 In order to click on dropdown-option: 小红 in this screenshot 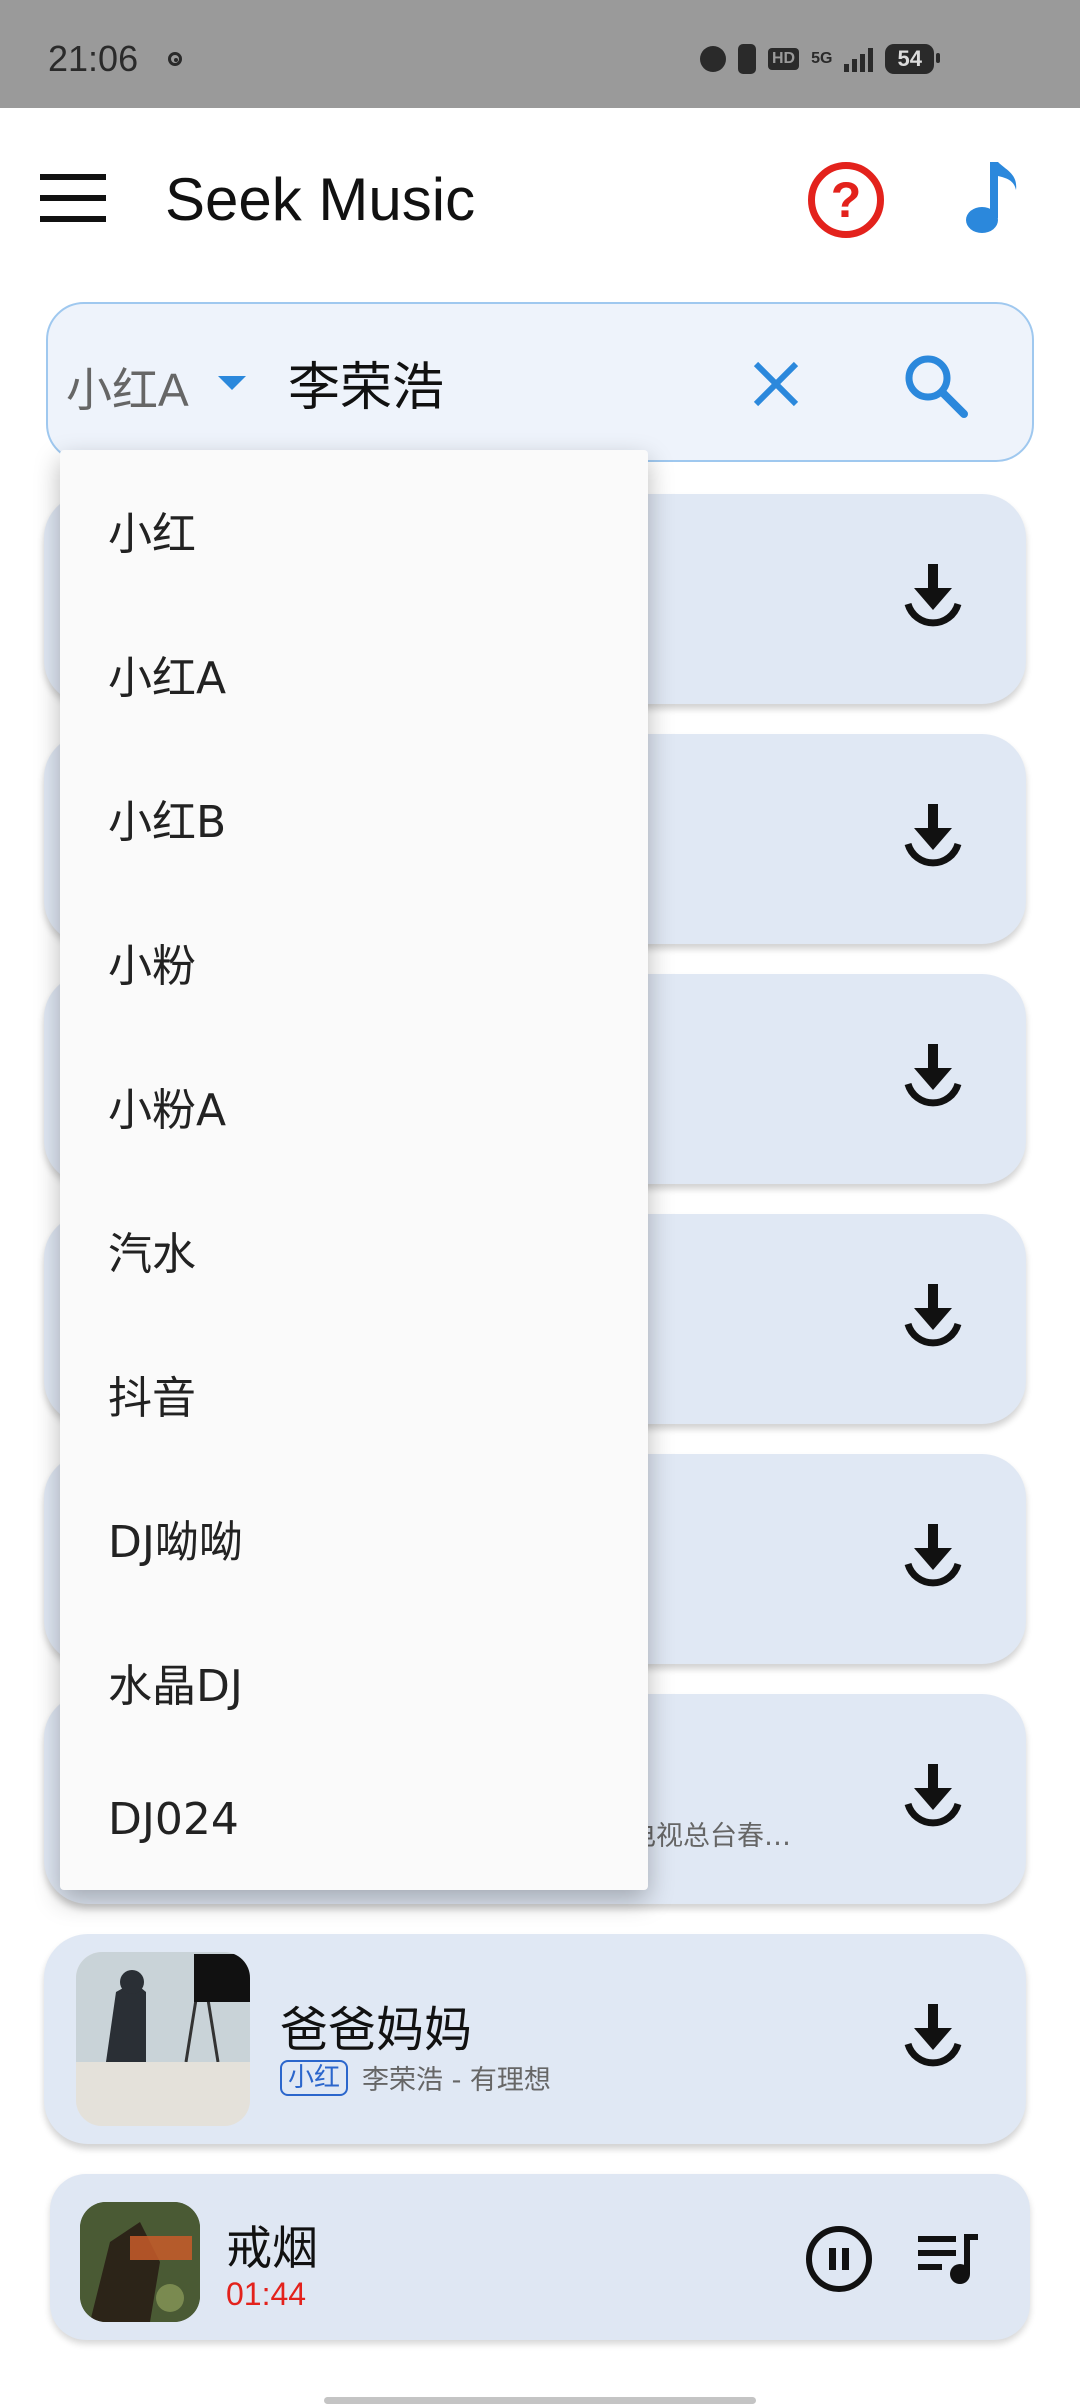, I will do `click(152, 530)`.